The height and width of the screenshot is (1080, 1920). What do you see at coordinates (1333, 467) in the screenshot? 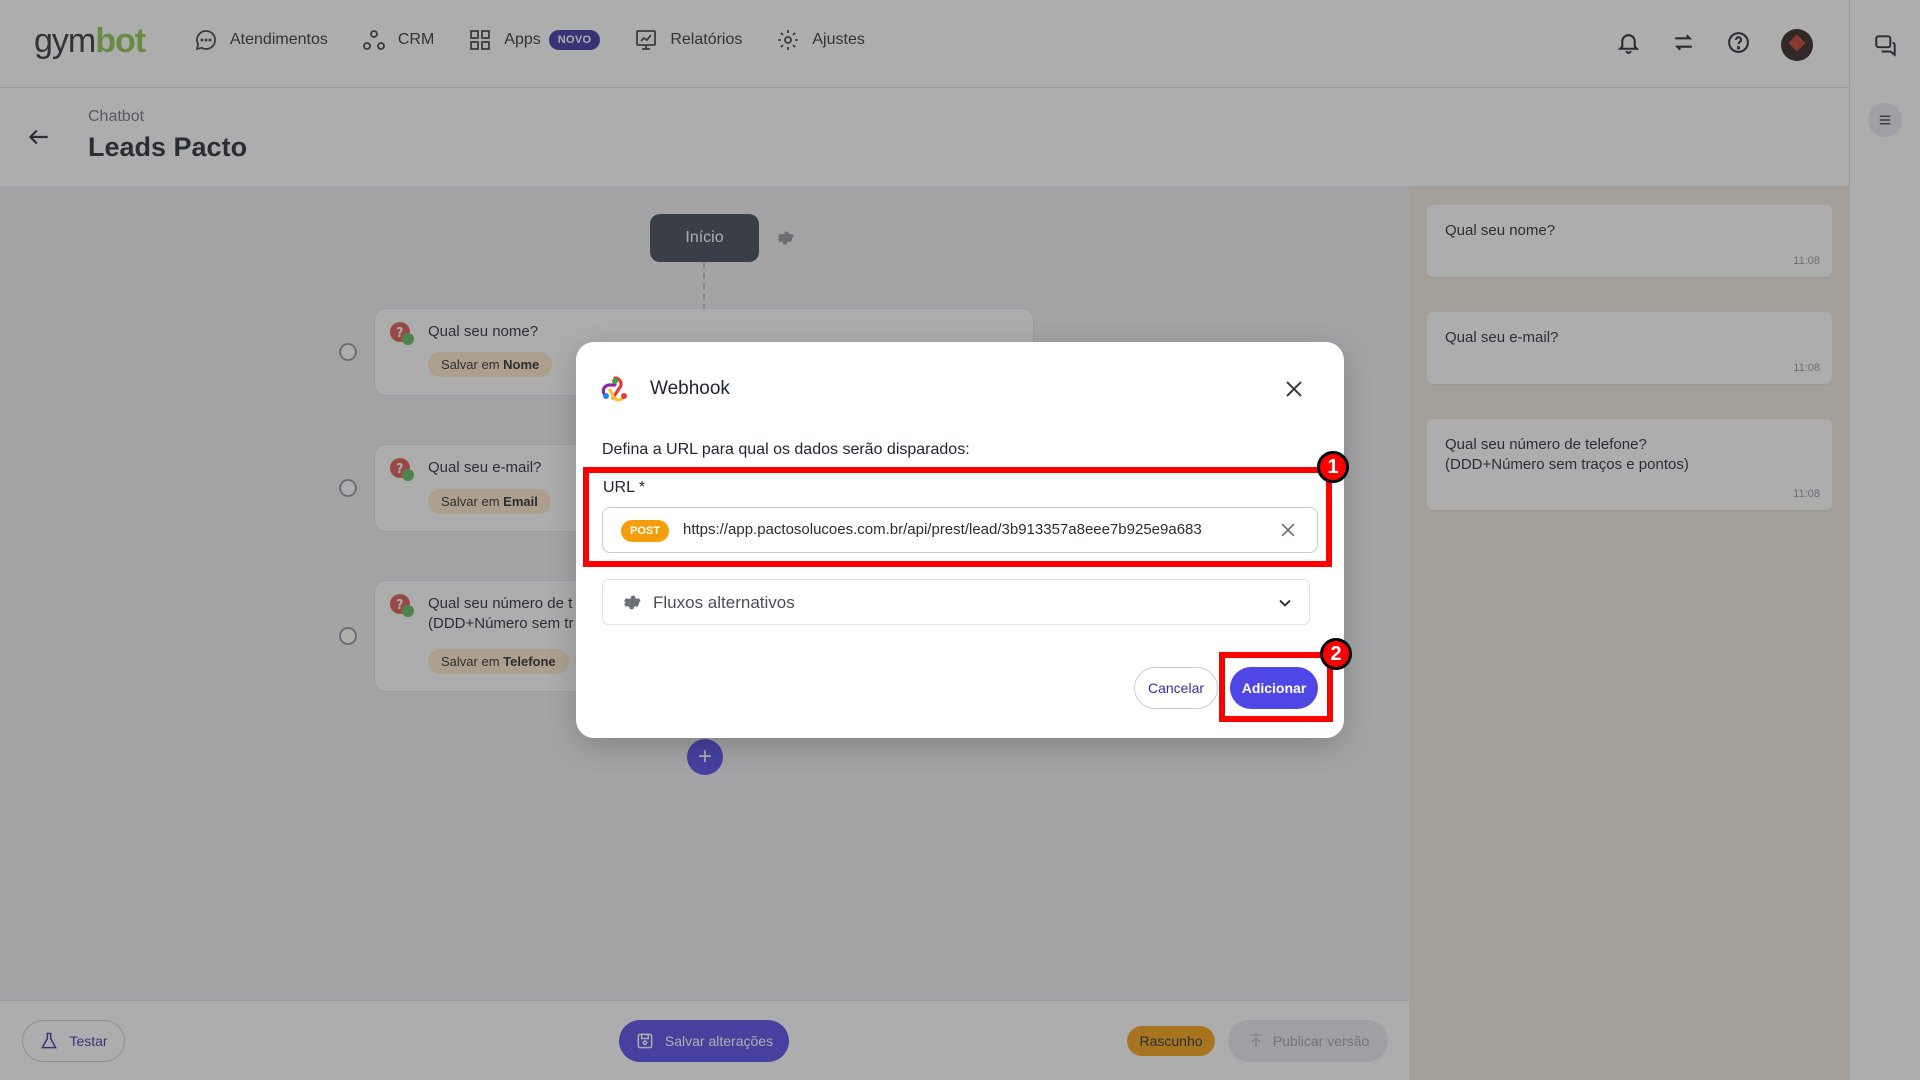
I see `step-marker-1: 1` at bounding box center [1333, 467].